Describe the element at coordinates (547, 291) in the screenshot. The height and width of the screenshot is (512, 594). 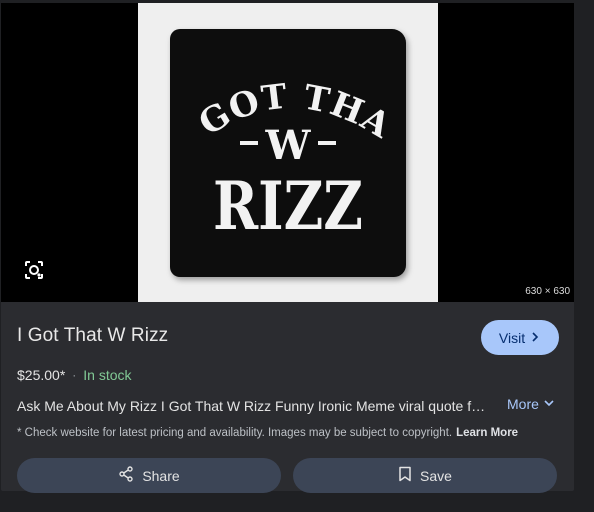
I see `image-dimensions: 630 × 630` at that location.